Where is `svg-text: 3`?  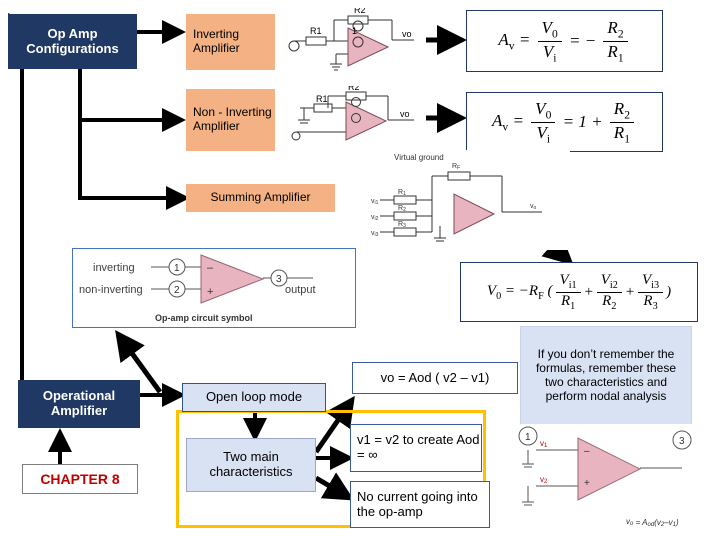
svg-text: 3 is located at coordinates (682, 441).